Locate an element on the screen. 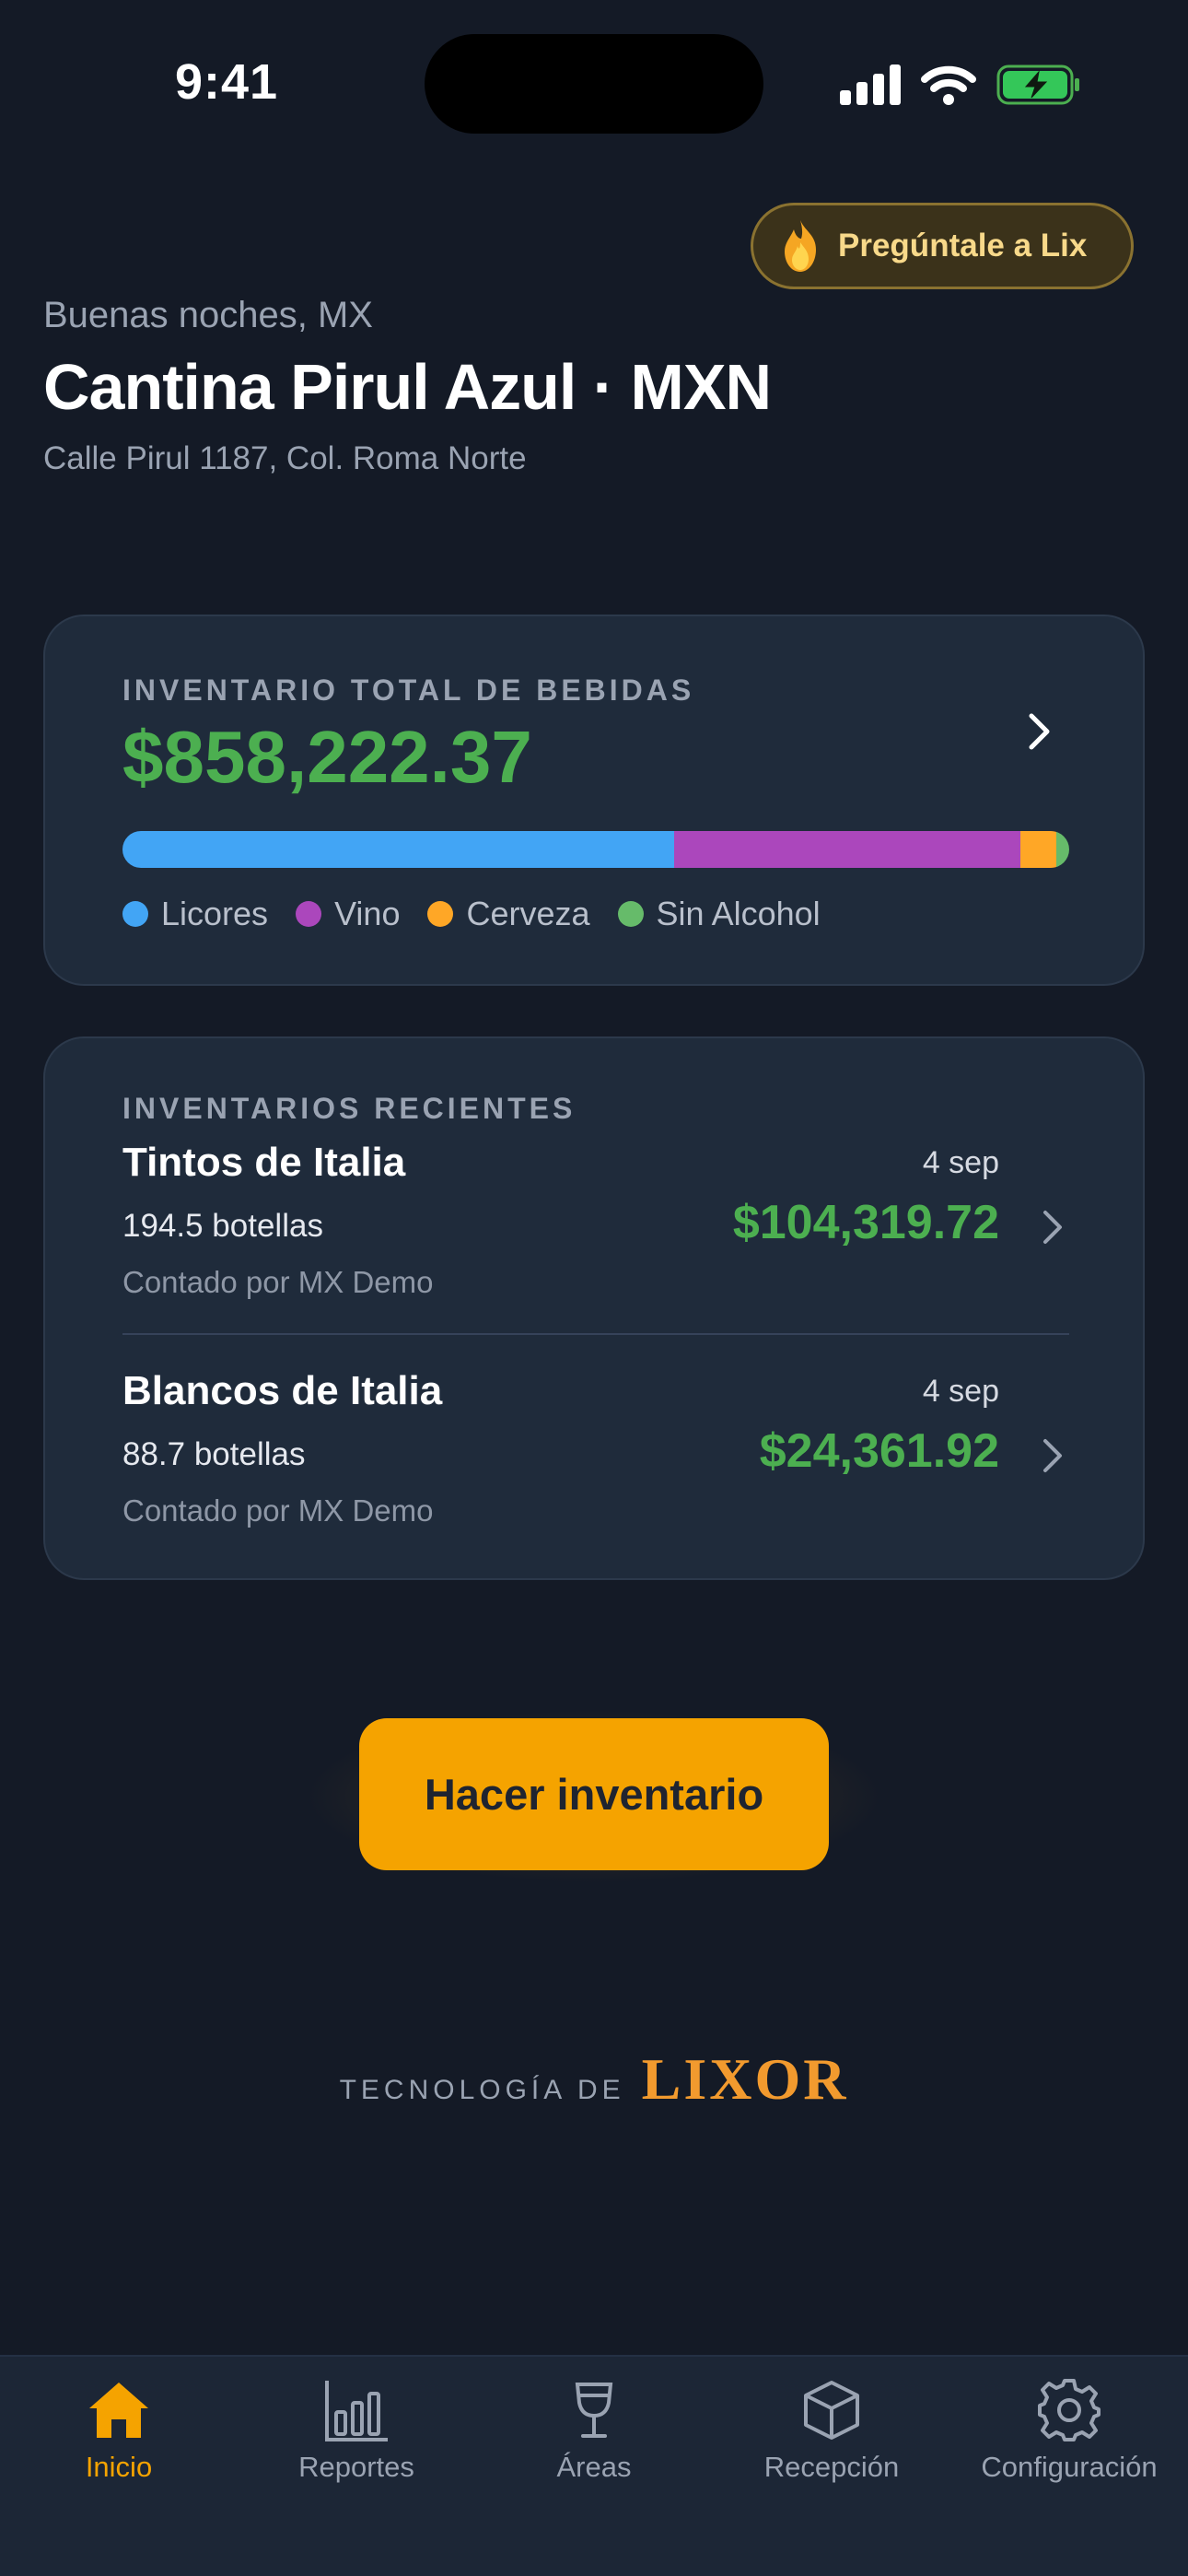 The image size is (1188, 2576). tab-label: Áreas is located at coordinates (594, 2467).